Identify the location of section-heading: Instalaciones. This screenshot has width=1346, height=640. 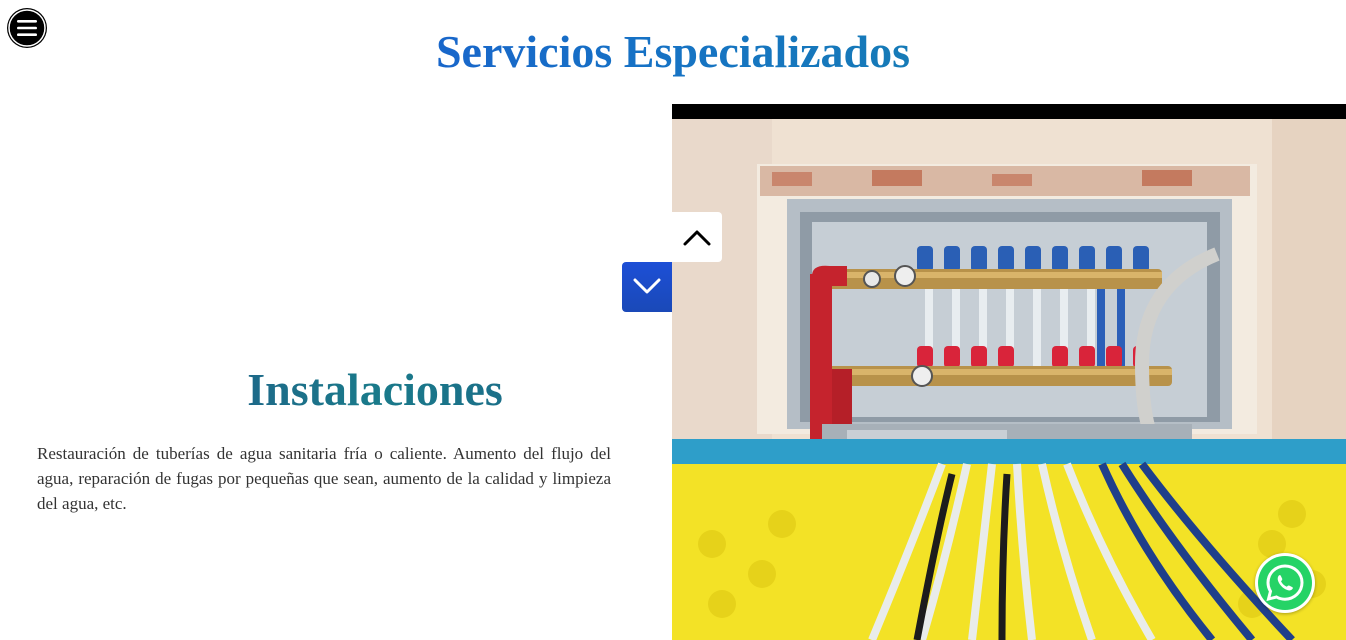
(375, 390).